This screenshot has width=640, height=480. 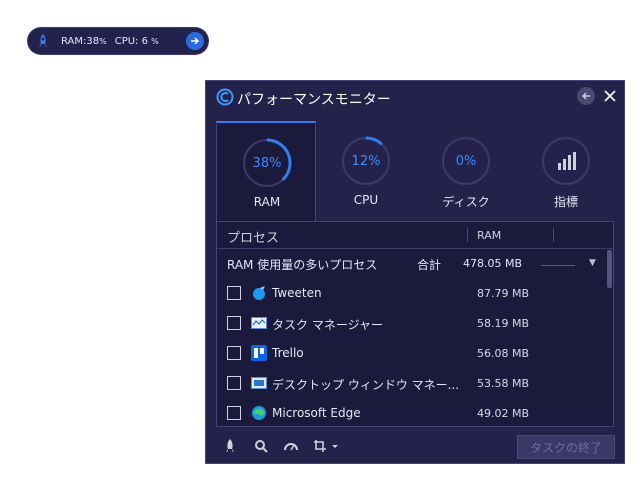 What do you see at coordinates (503, 413) in the screenshot?
I see `process-ram: 49.02 MB` at bounding box center [503, 413].